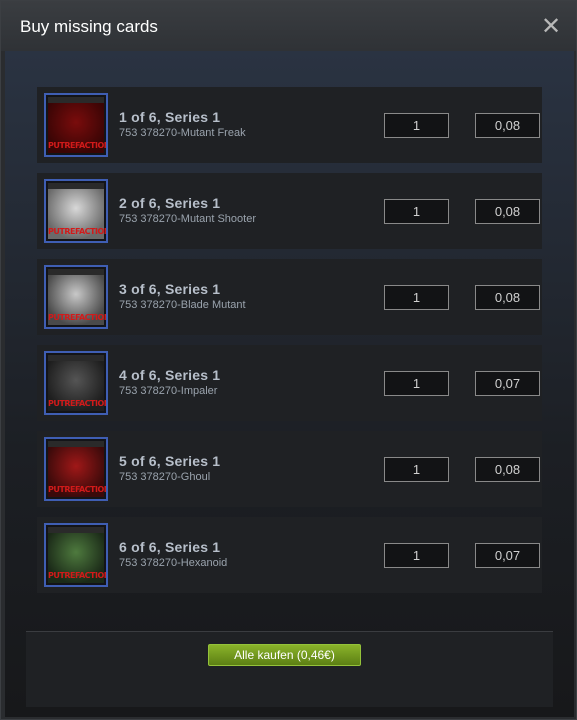 Image resolution: width=577 pixels, height=720 pixels. What do you see at coordinates (182, 305) in the screenshot?
I see `card-subtitle: 753 378270-Blade Mutant` at bounding box center [182, 305].